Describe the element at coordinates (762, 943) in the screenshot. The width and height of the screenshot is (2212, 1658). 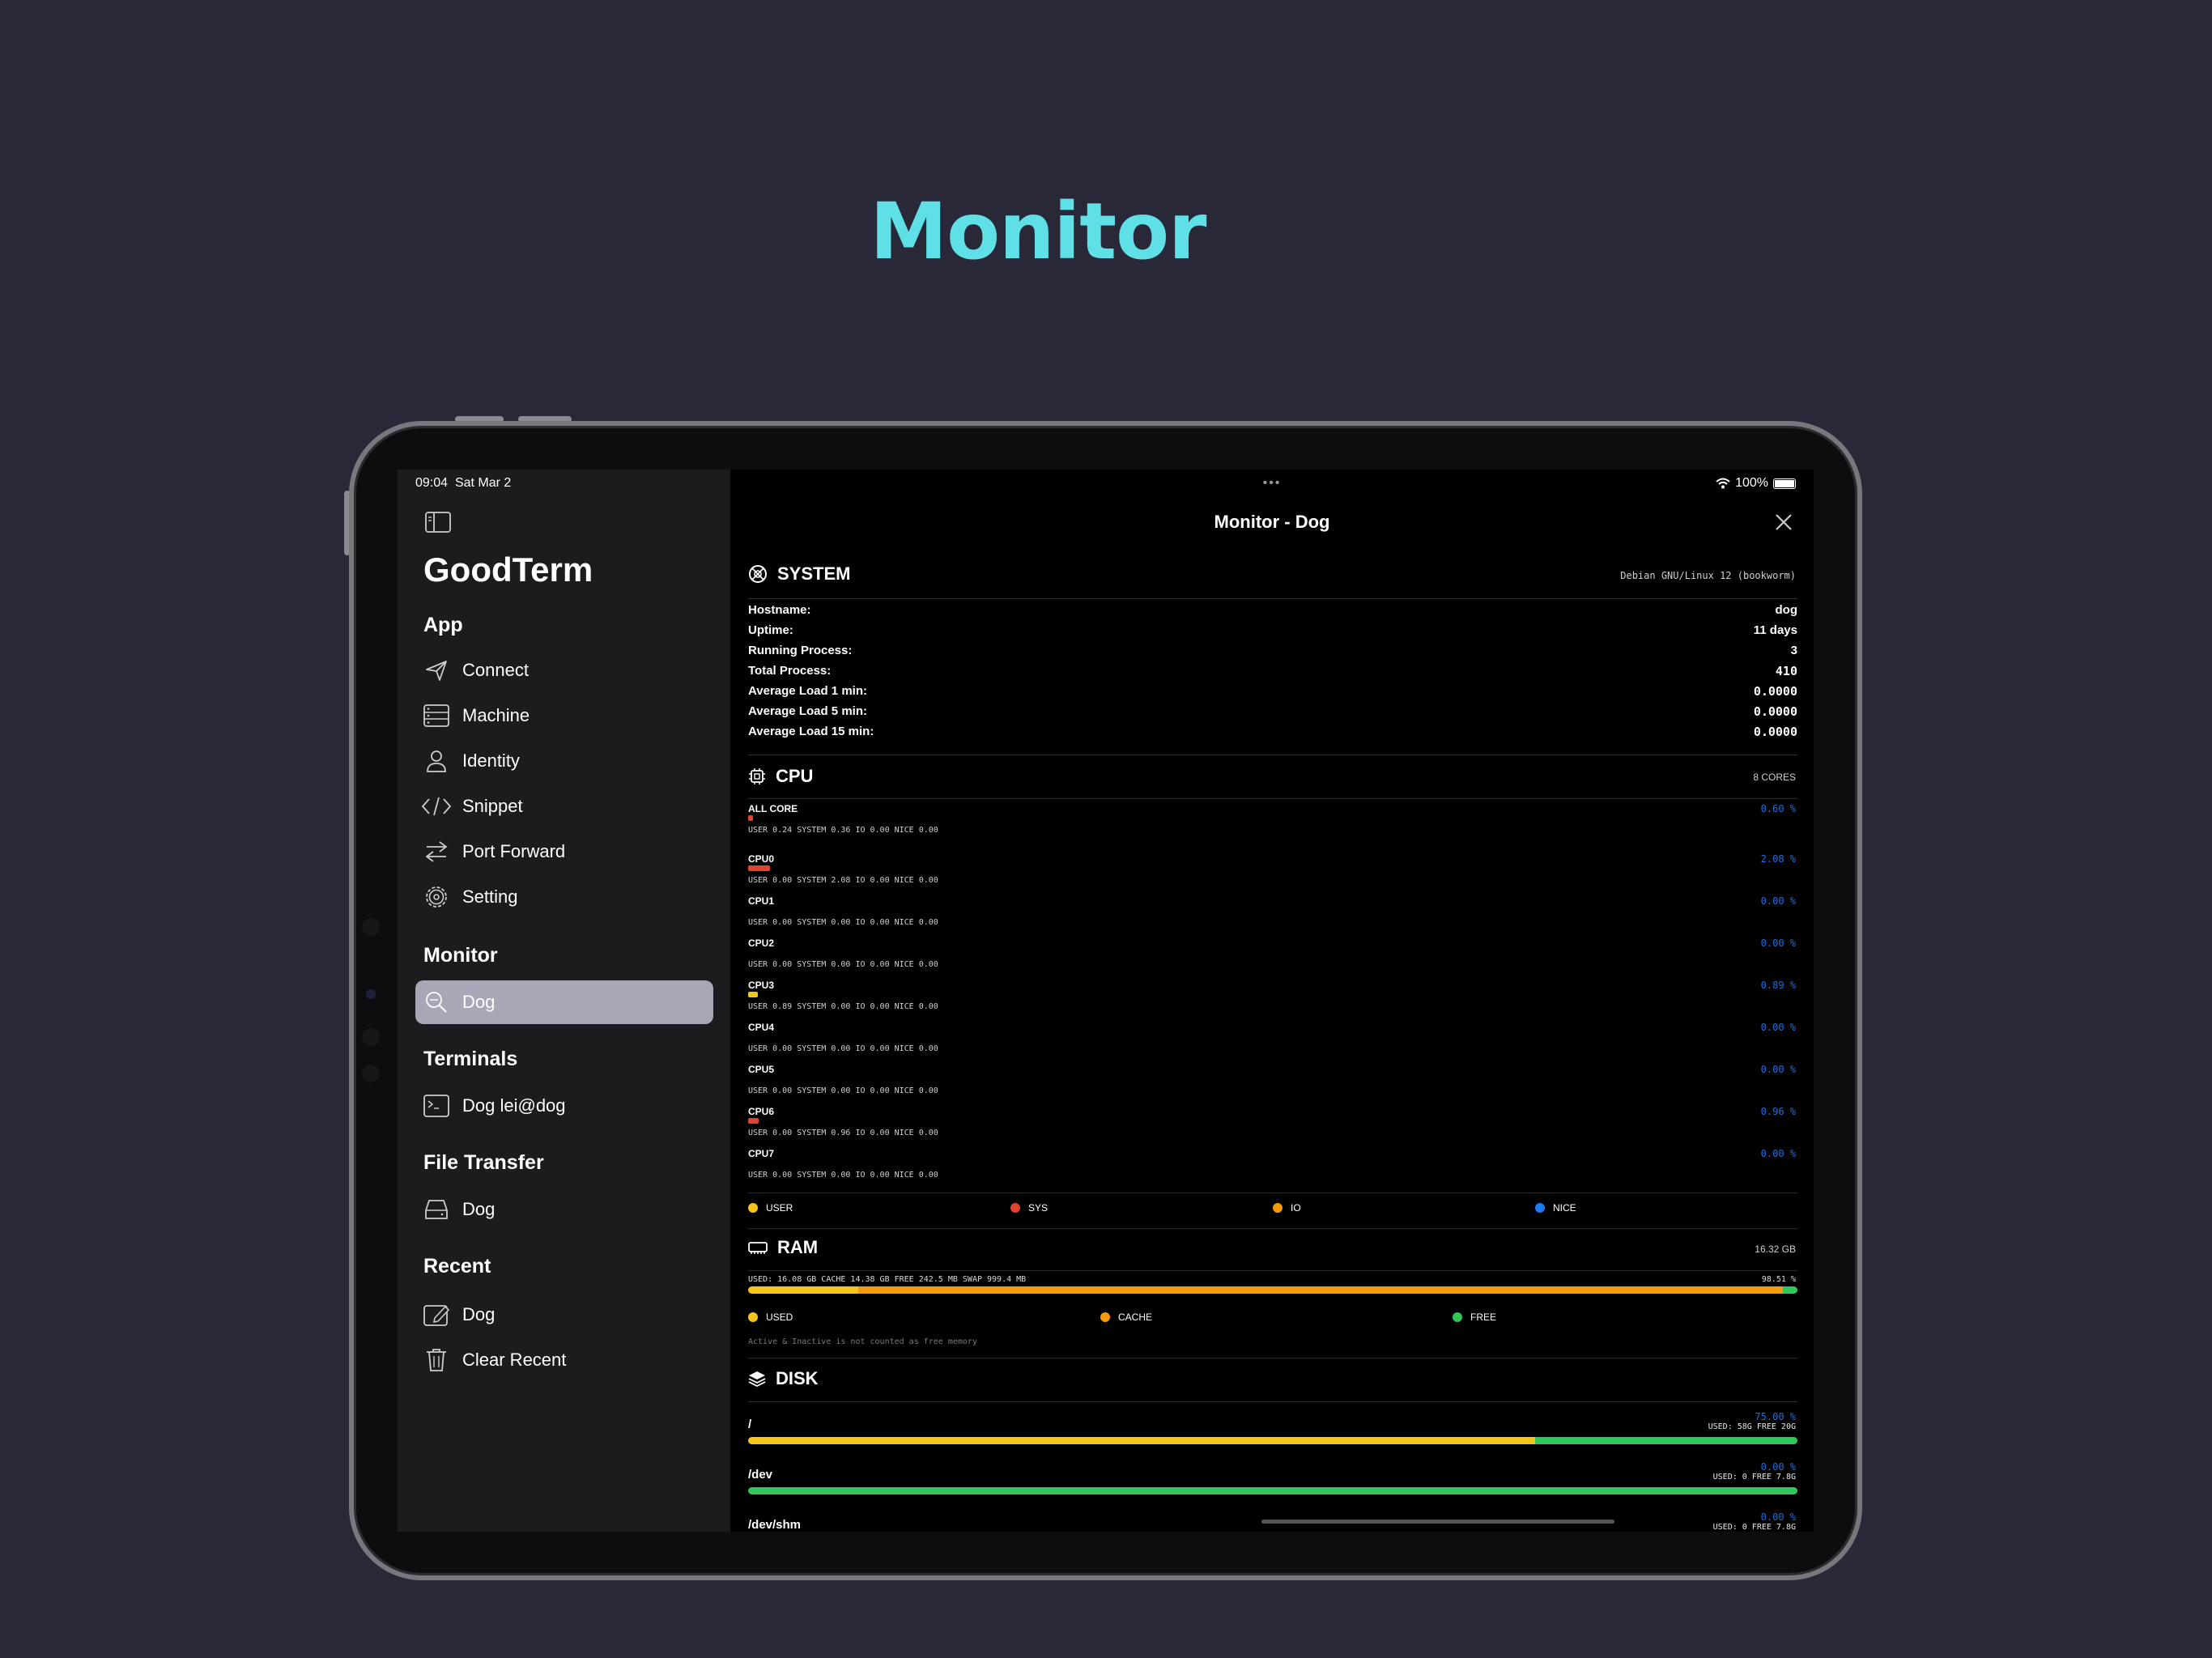
I see `cpu-core-name: CPU2` at that location.